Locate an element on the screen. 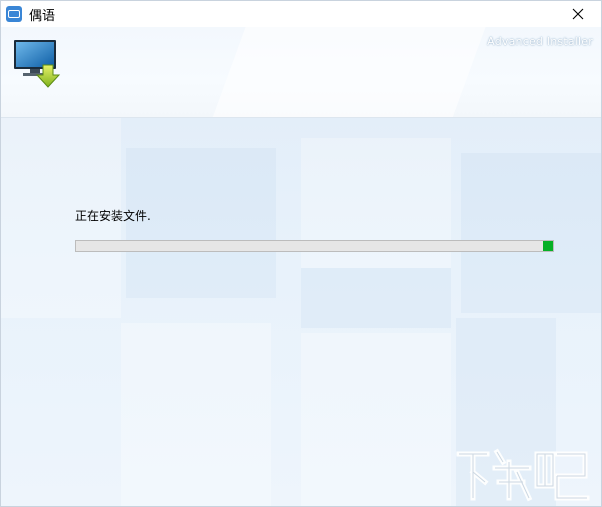 This screenshot has height=507, width=602. progress-bar-fill is located at coordinates (548, 246).